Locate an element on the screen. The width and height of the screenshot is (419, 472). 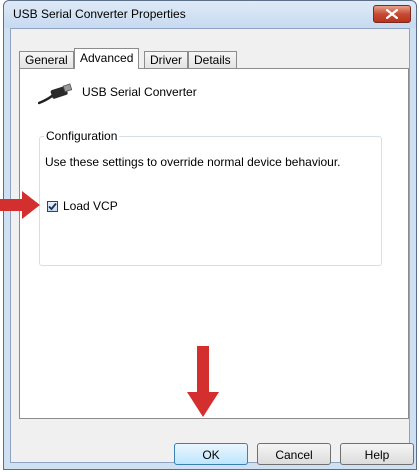
close-button is located at coordinates (392, 14).